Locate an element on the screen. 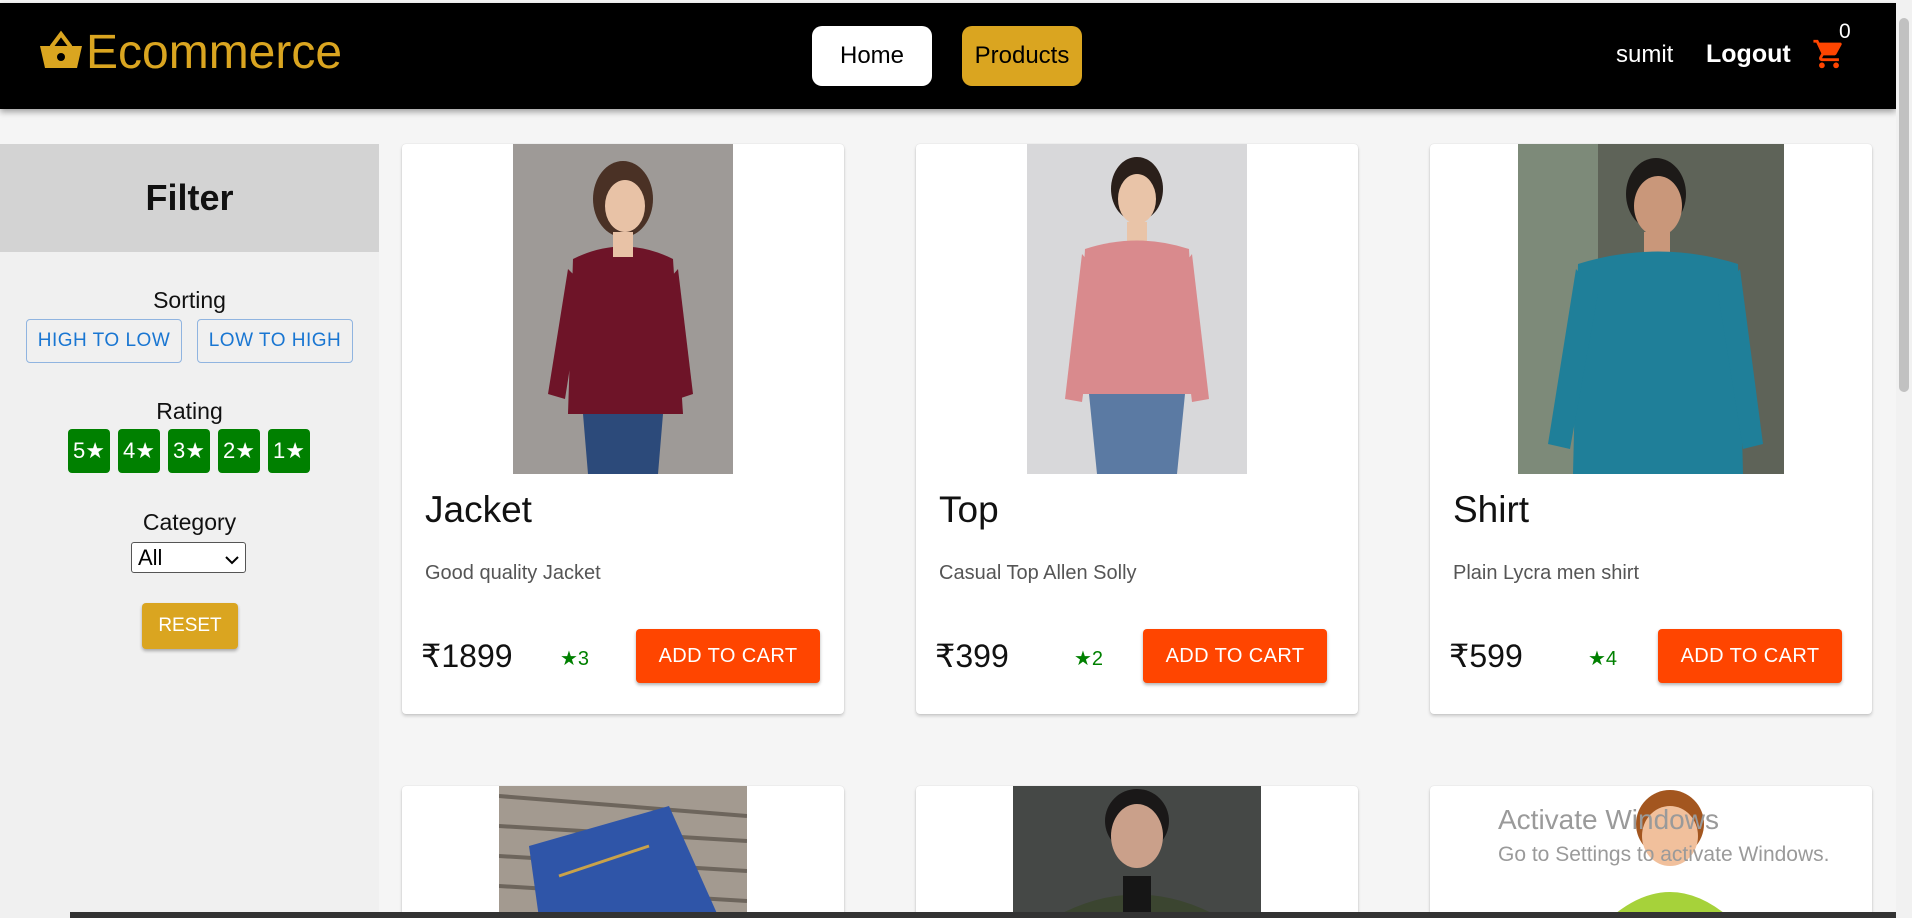  product-image-shirt is located at coordinates (1651, 309).